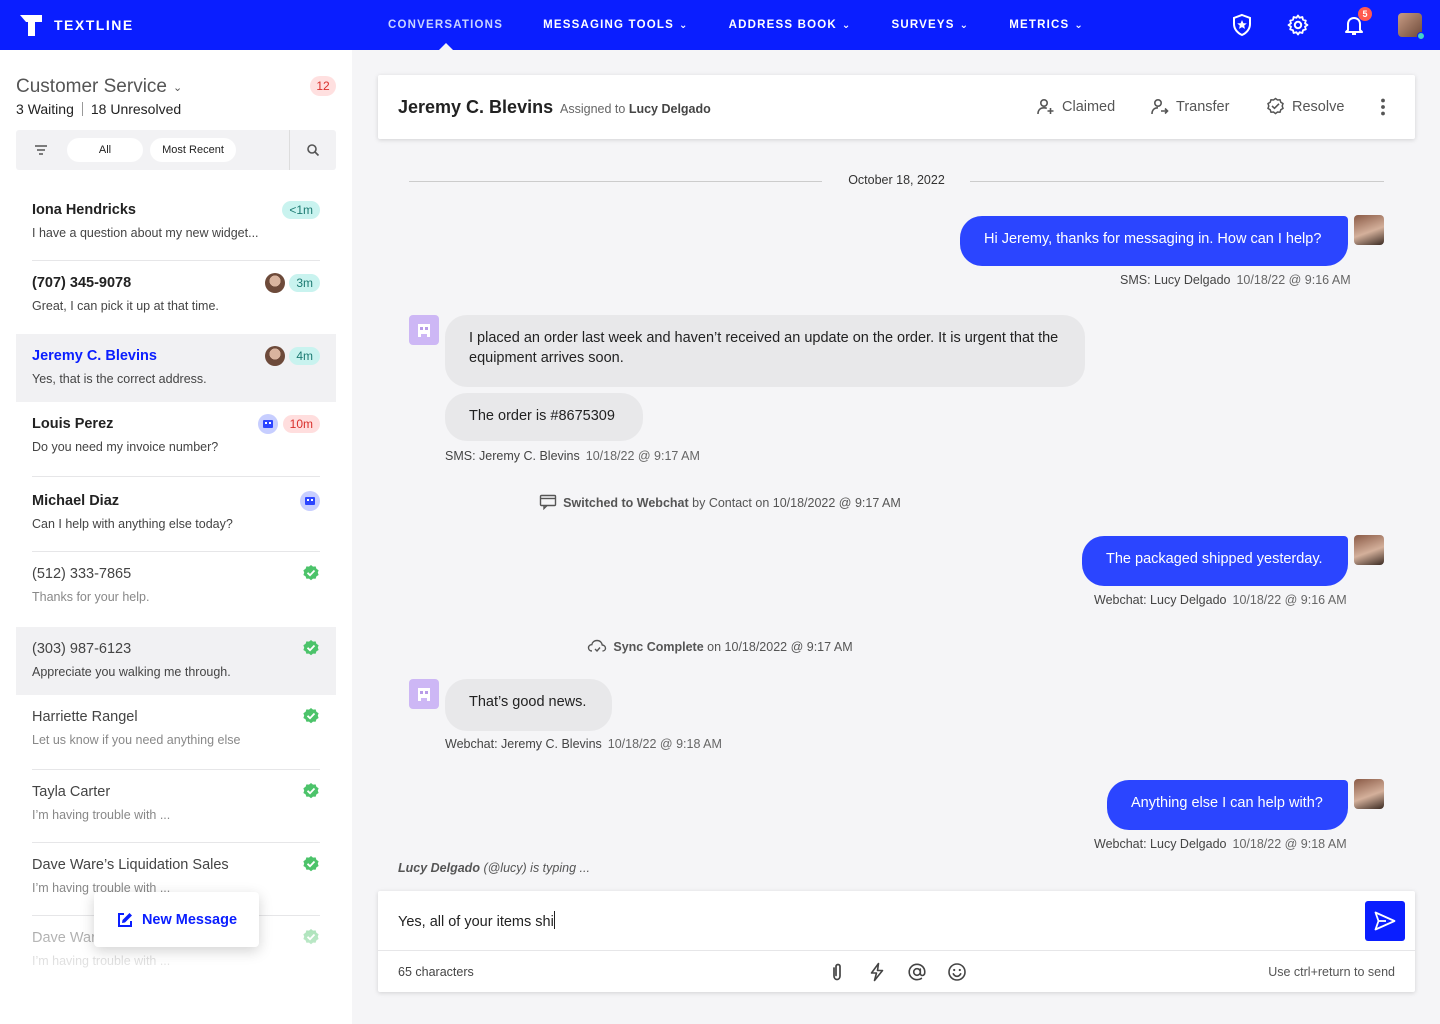 The height and width of the screenshot is (1024, 1440). What do you see at coordinates (82, 109) in the screenshot?
I see `stats-divider` at bounding box center [82, 109].